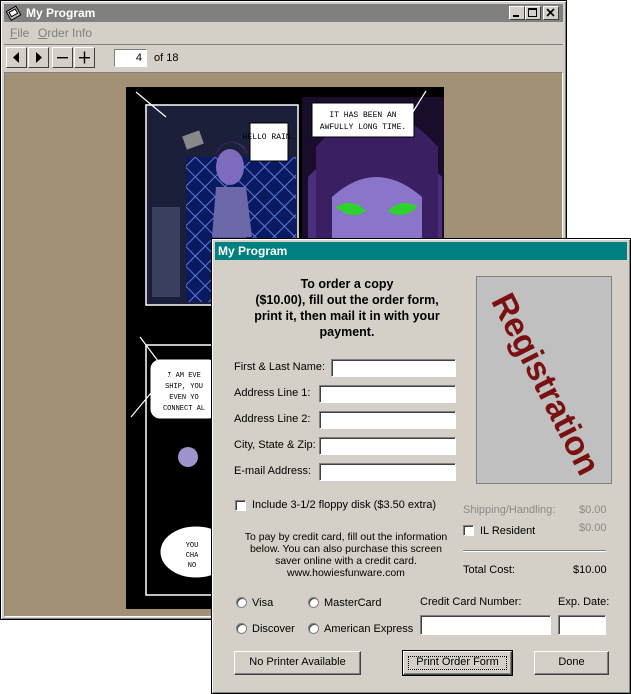  I want to click on svg-text: AWFULLY LONG TIME., so click(363, 127).